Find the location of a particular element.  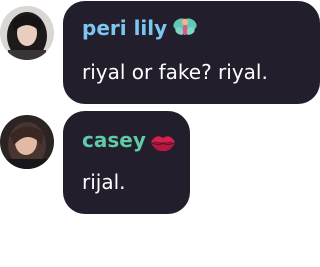

username: casey is located at coordinates (114, 140).